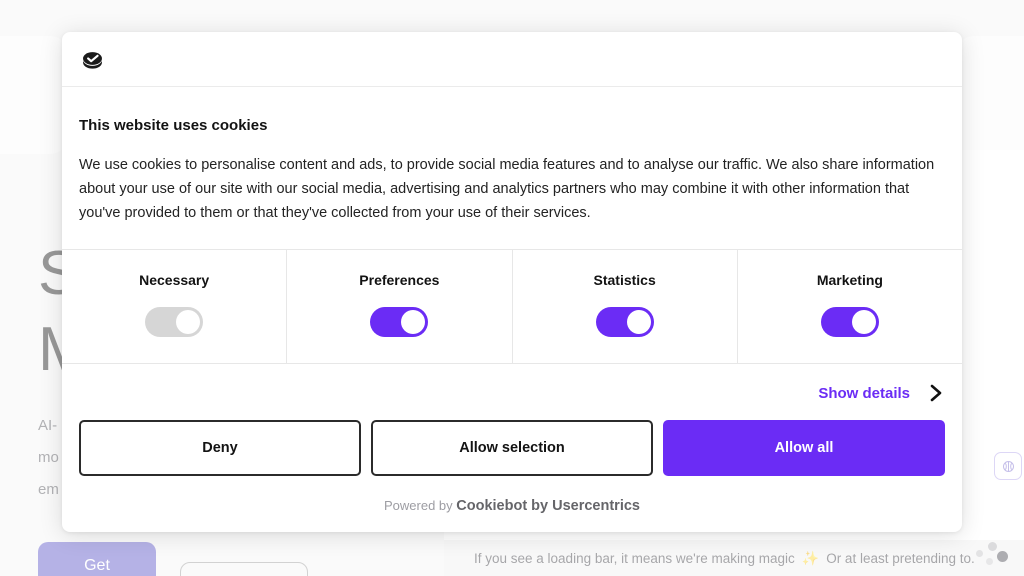 The height and width of the screenshot is (576, 1024). What do you see at coordinates (173, 125) in the screenshot?
I see `dialog-title: This website uses cookies` at bounding box center [173, 125].